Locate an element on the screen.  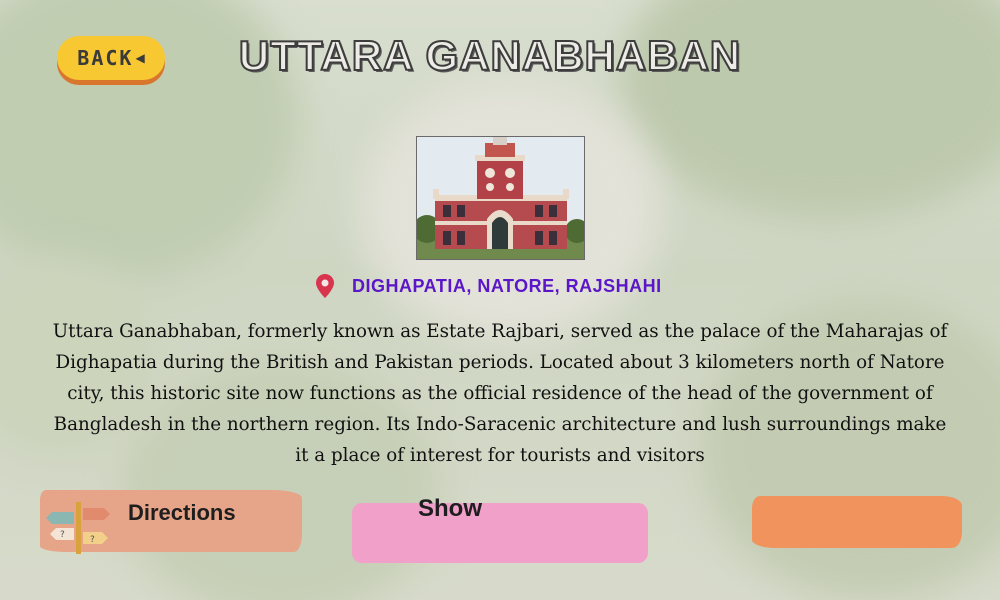
back-arrow-icon: ◀ is located at coordinates (140, 58).